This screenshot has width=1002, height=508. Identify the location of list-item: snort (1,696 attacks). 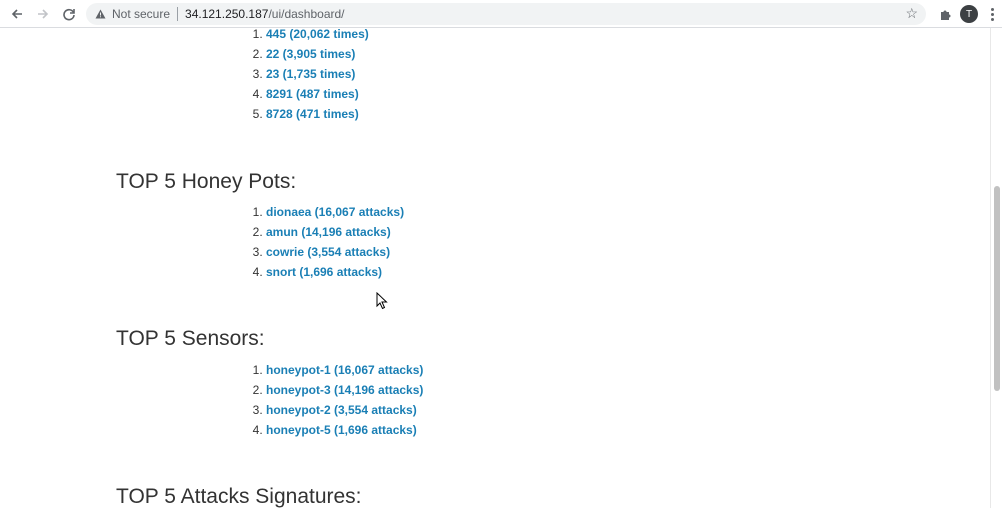
(335, 272).